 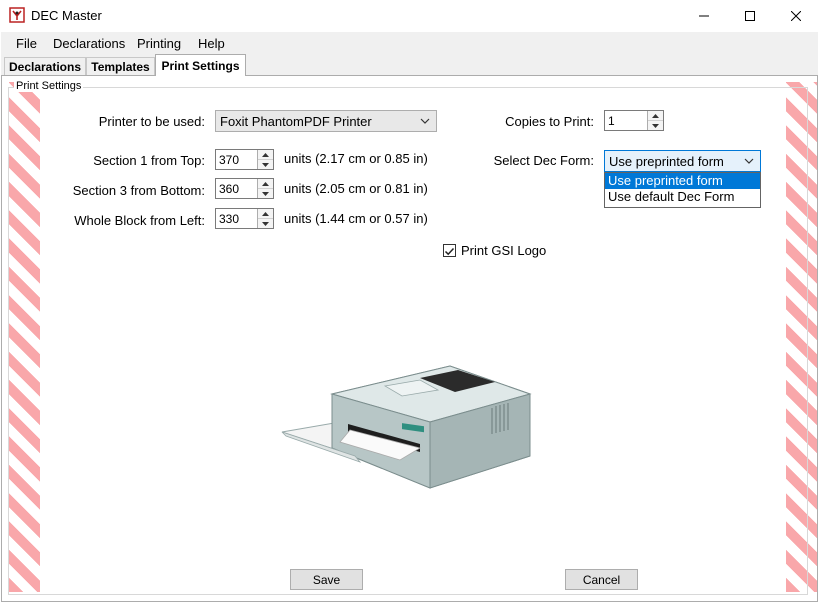 What do you see at coordinates (326, 579) in the screenshot?
I see `save-button: Save` at bounding box center [326, 579].